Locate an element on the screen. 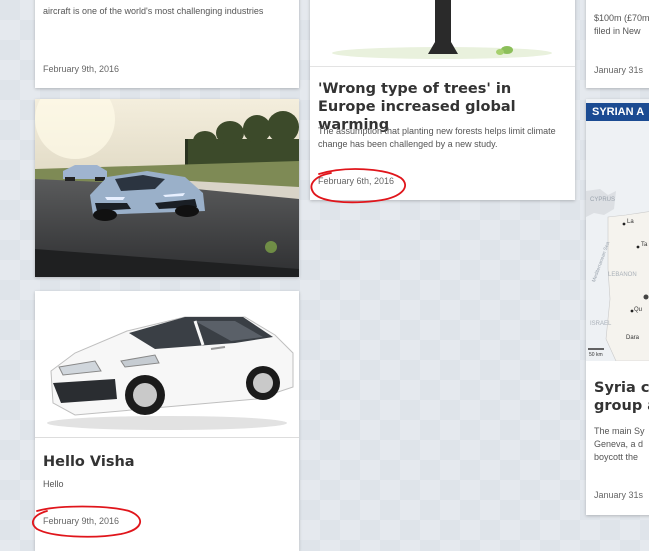  map-label-lebanon: LEBANON is located at coordinates (622, 275).